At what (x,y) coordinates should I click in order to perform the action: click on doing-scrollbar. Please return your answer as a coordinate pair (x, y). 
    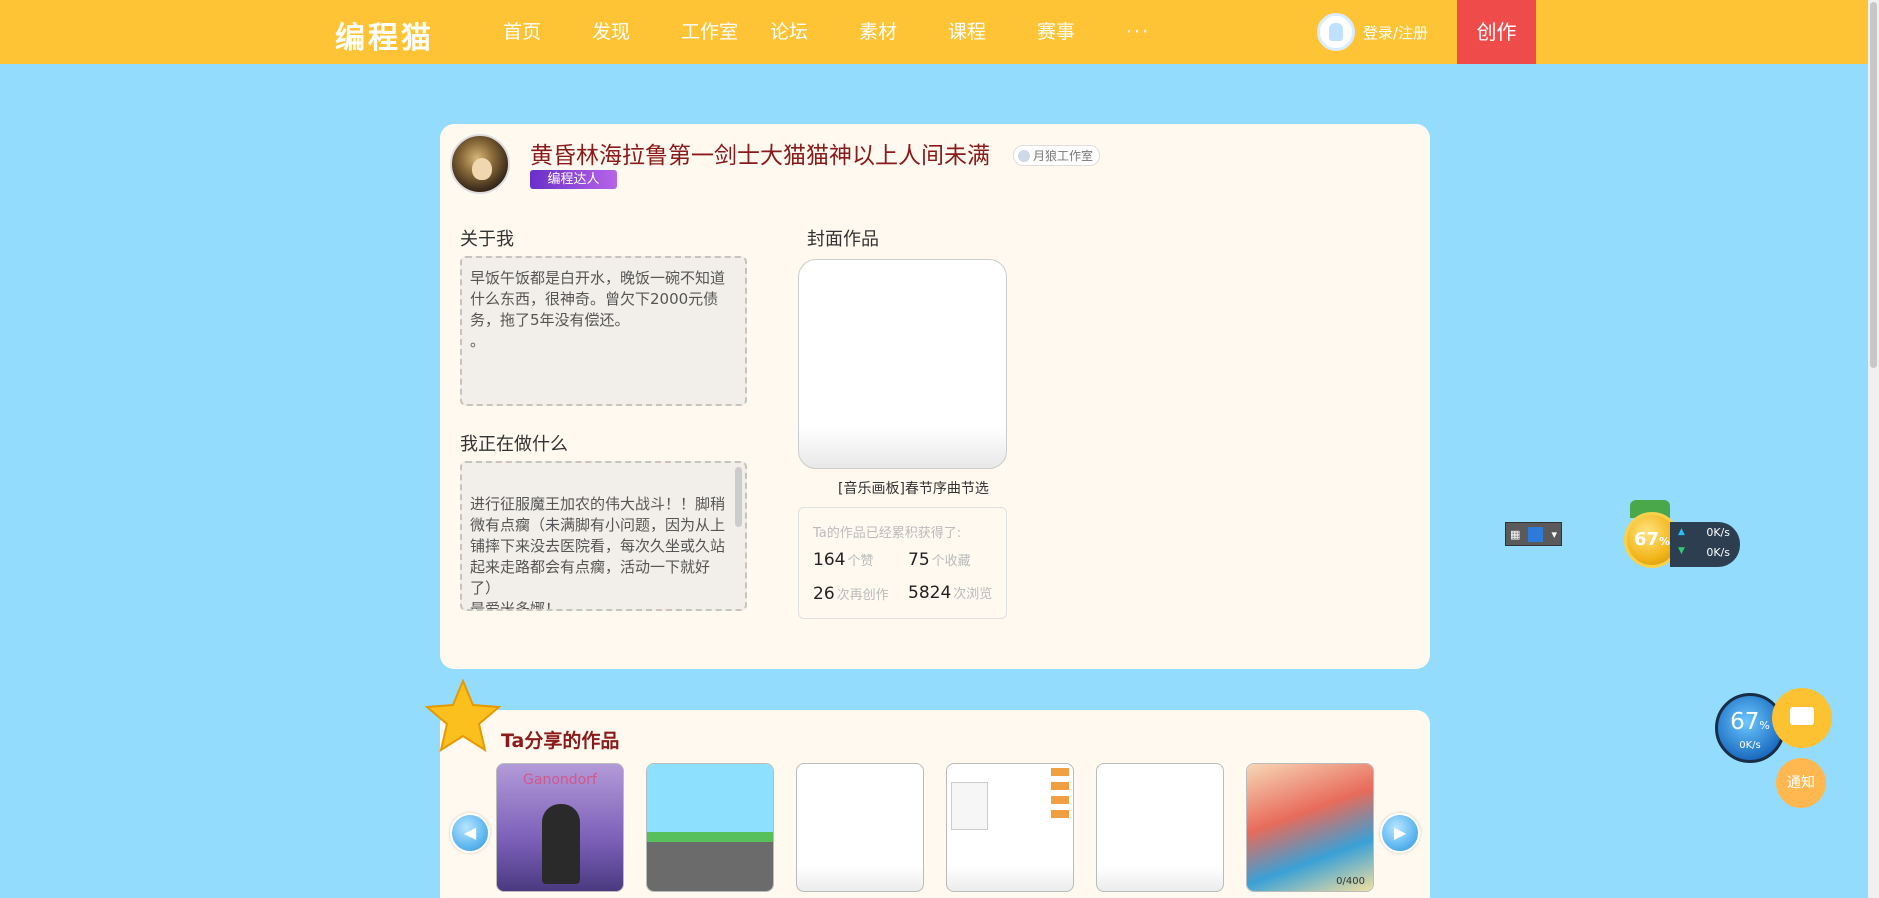
    Looking at the image, I should click on (738, 497).